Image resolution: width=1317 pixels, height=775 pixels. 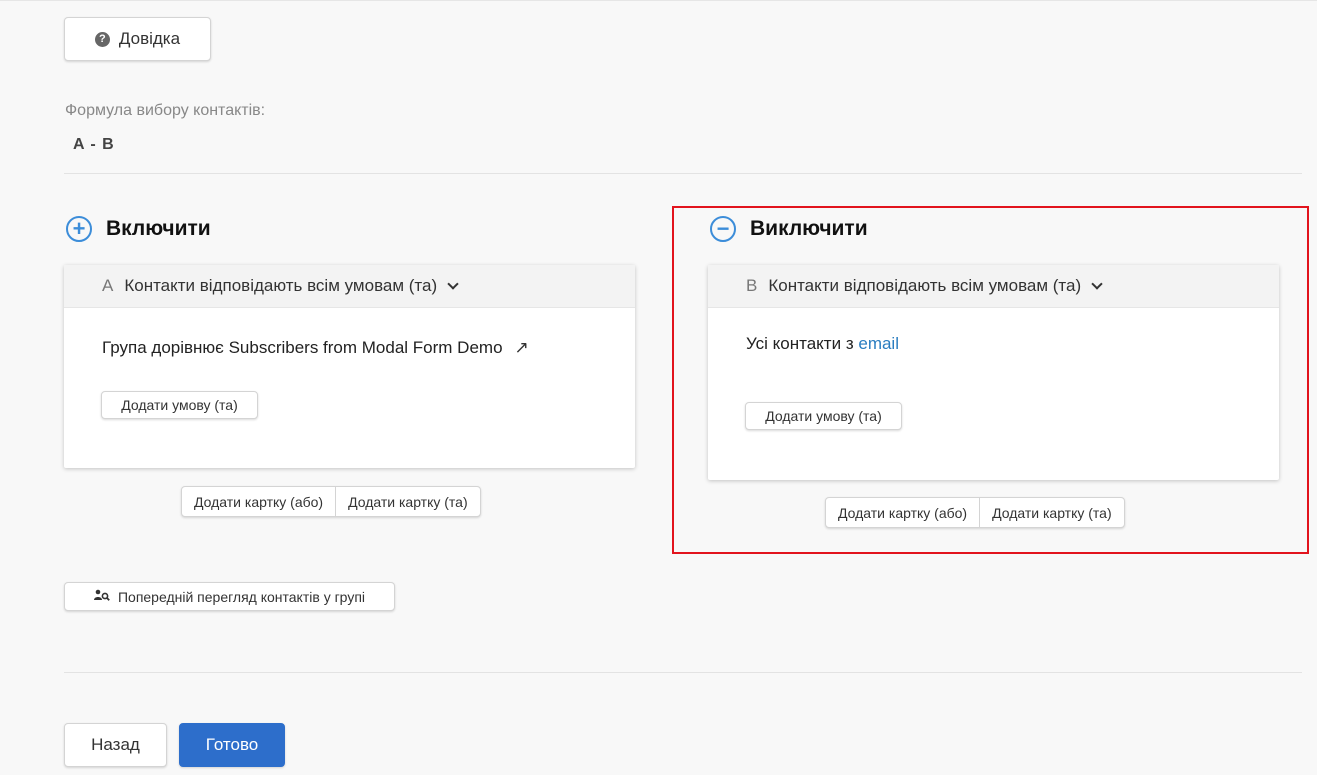 I want to click on include-add-card-group: Додати картку (або) Додати картку (та), so click(x=331, y=501).